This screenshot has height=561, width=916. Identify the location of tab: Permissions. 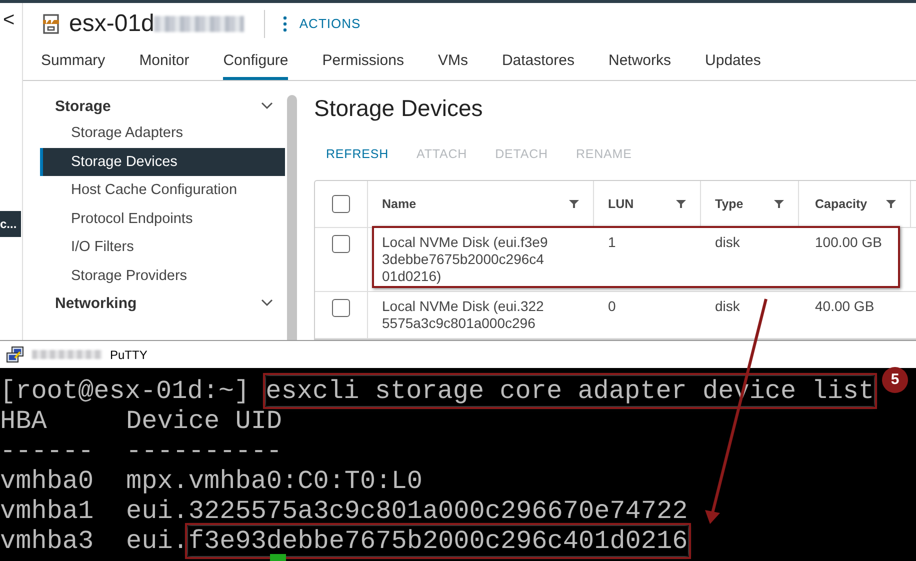
(363, 62).